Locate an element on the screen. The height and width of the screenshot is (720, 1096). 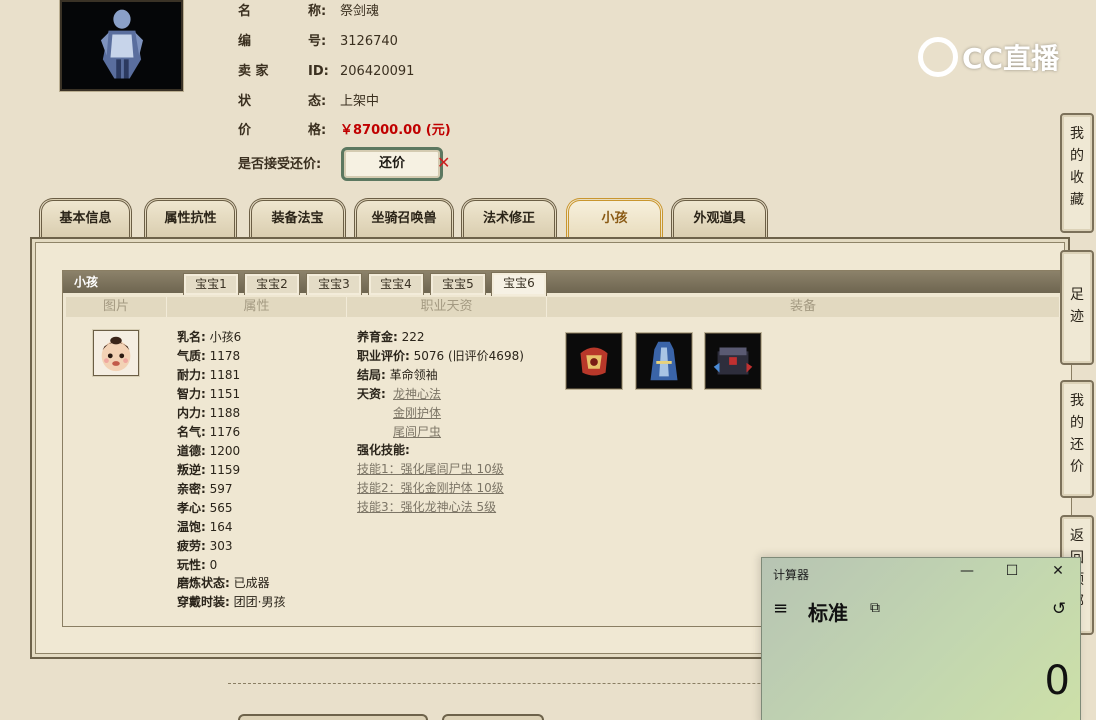
hamburger-menu-icon: ≡ is located at coordinates (780, 608).